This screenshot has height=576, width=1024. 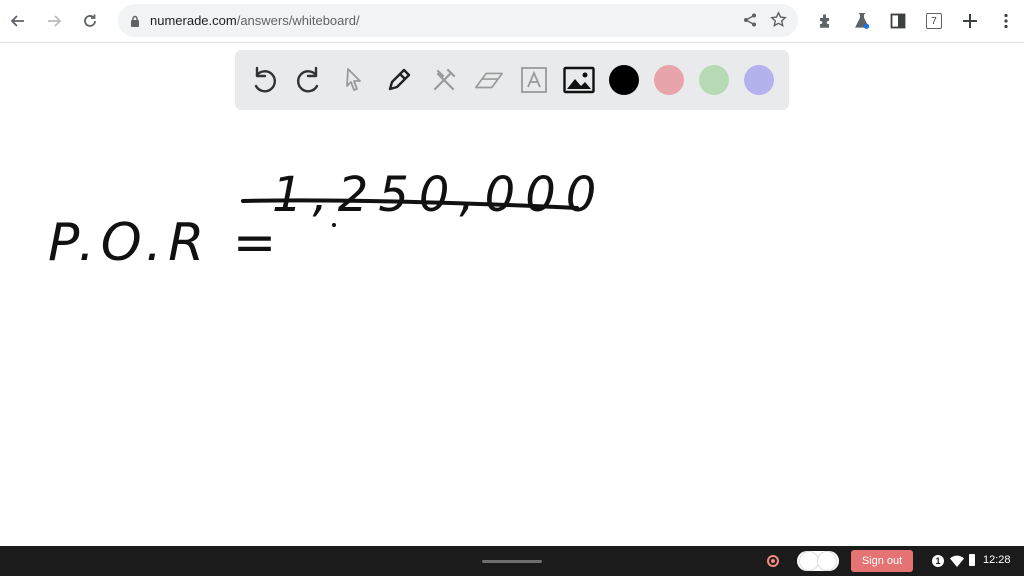 What do you see at coordinates (898, 21) in the screenshot?
I see `side-panel-icon` at bounding box center [898, 21].